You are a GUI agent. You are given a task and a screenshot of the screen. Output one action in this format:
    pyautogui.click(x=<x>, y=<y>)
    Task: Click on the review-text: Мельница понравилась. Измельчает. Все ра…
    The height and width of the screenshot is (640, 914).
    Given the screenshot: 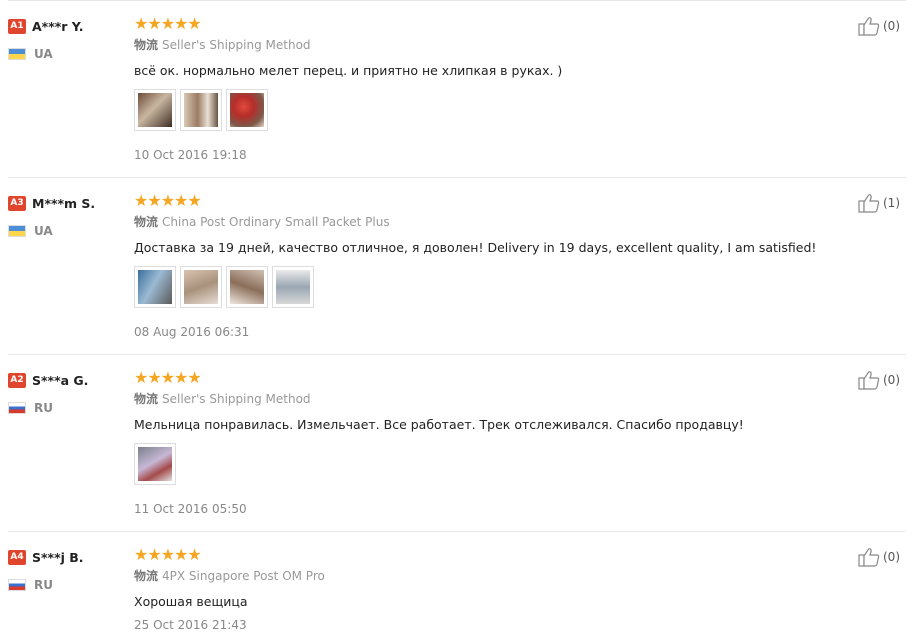 What is the action you would take?
    pyautogui.click(x=439, y=424)
    